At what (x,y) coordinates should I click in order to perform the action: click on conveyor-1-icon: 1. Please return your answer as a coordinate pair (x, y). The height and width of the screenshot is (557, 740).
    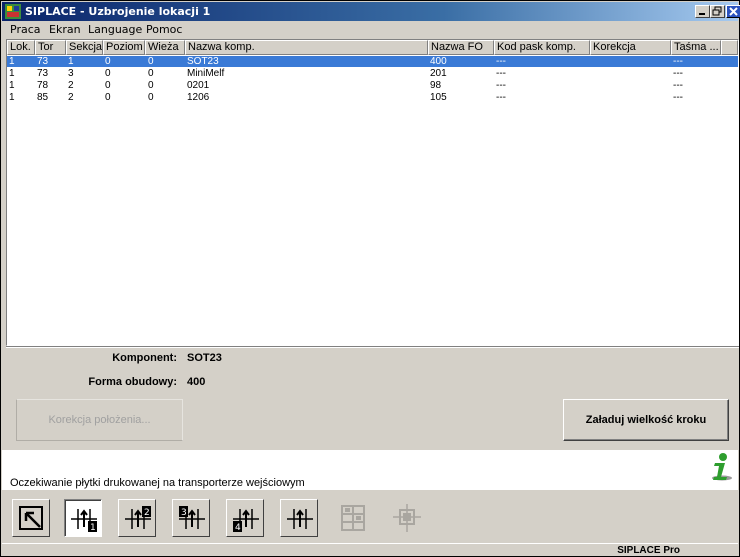
    Looking at the image, I should click on (84, 521).